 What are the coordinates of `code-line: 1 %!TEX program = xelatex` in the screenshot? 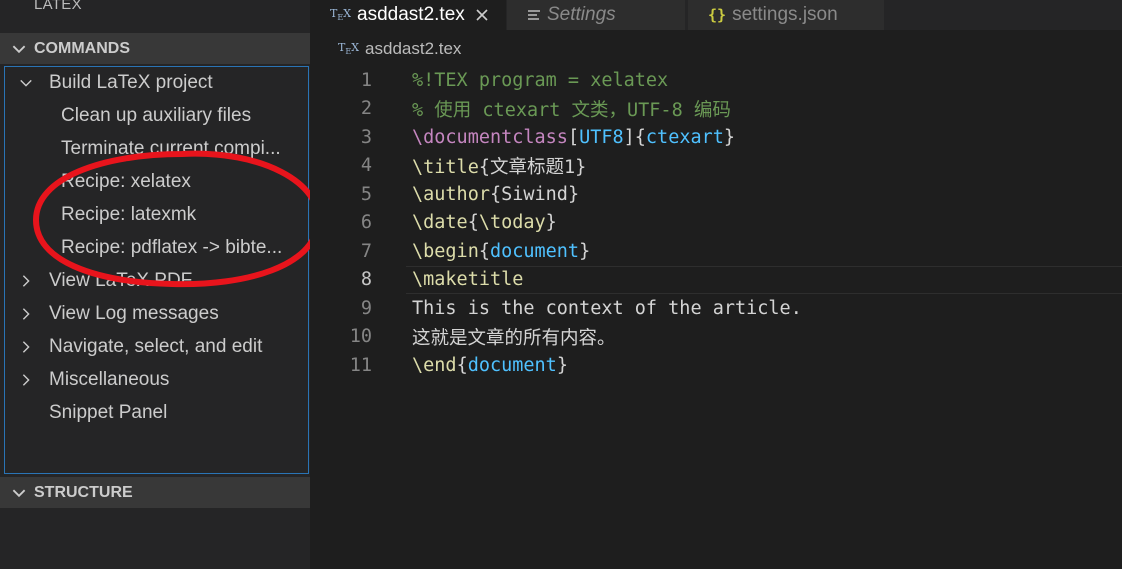 It's located at (716, 80).